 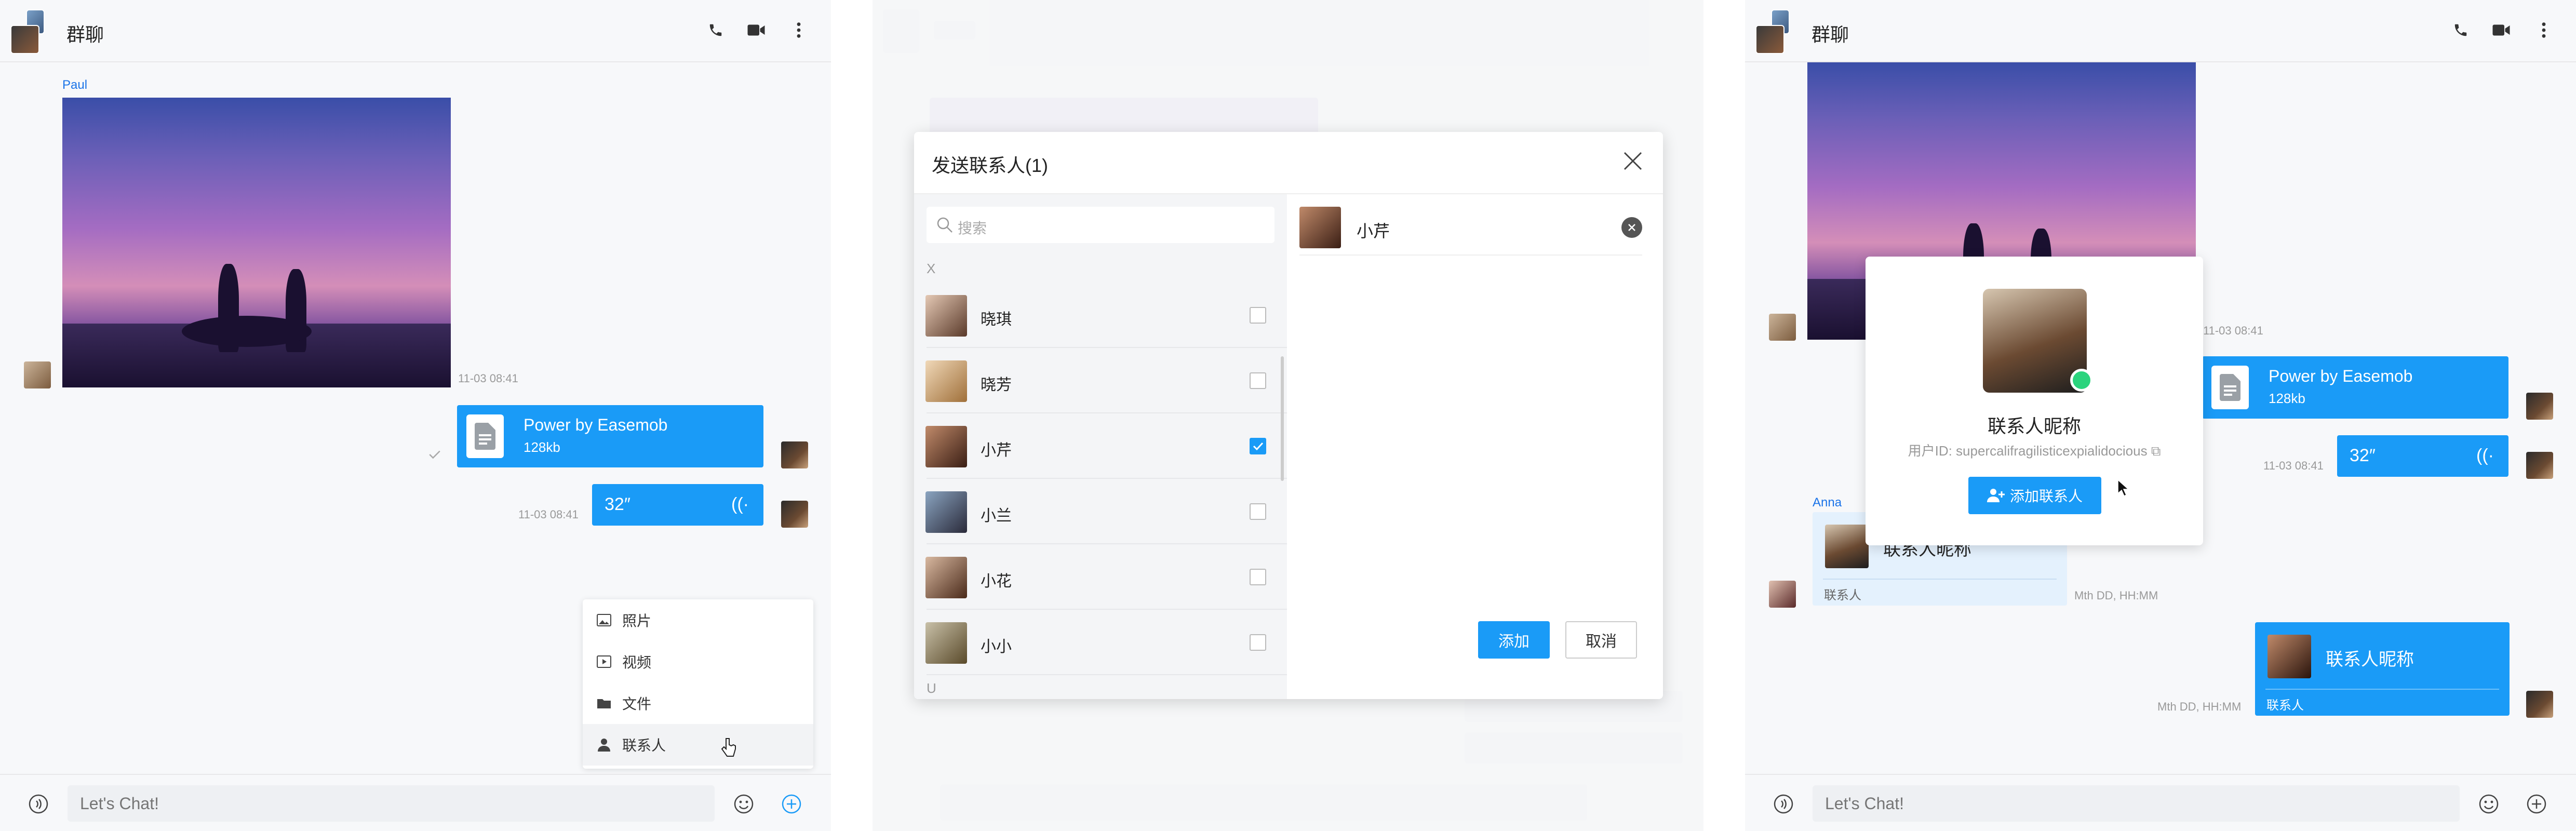 What do you see at coordinates (932, 688) in the screenshot?
I see `section-letter: U` at bounding box center [932, 688].